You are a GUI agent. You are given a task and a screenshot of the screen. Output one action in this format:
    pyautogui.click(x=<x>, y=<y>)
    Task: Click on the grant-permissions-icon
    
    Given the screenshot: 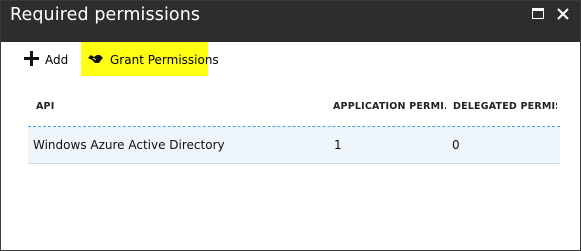 What is the action you would take?
    pyautogui.click(x=95, y=60)
    